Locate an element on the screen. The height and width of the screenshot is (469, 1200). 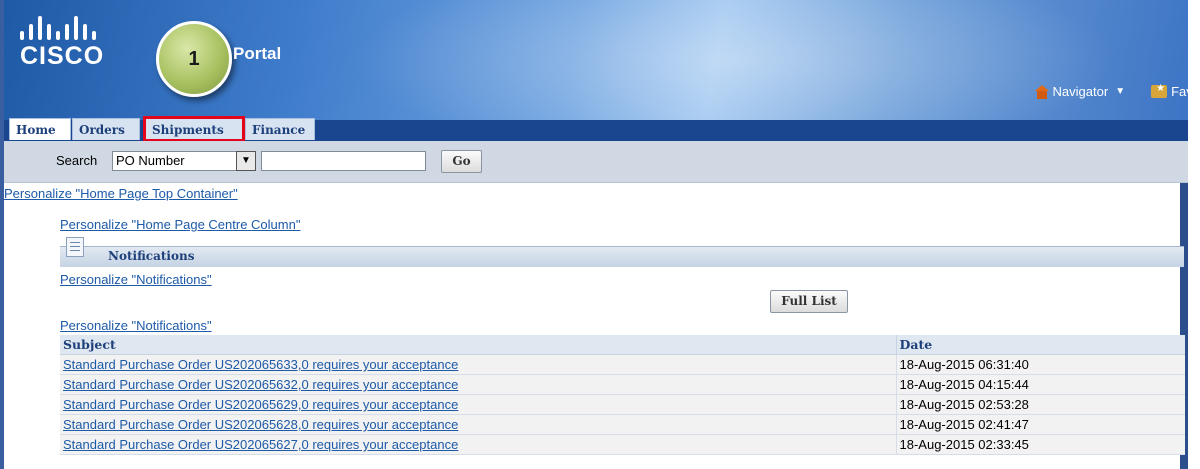
search-input is located at coordinates (343, 161).